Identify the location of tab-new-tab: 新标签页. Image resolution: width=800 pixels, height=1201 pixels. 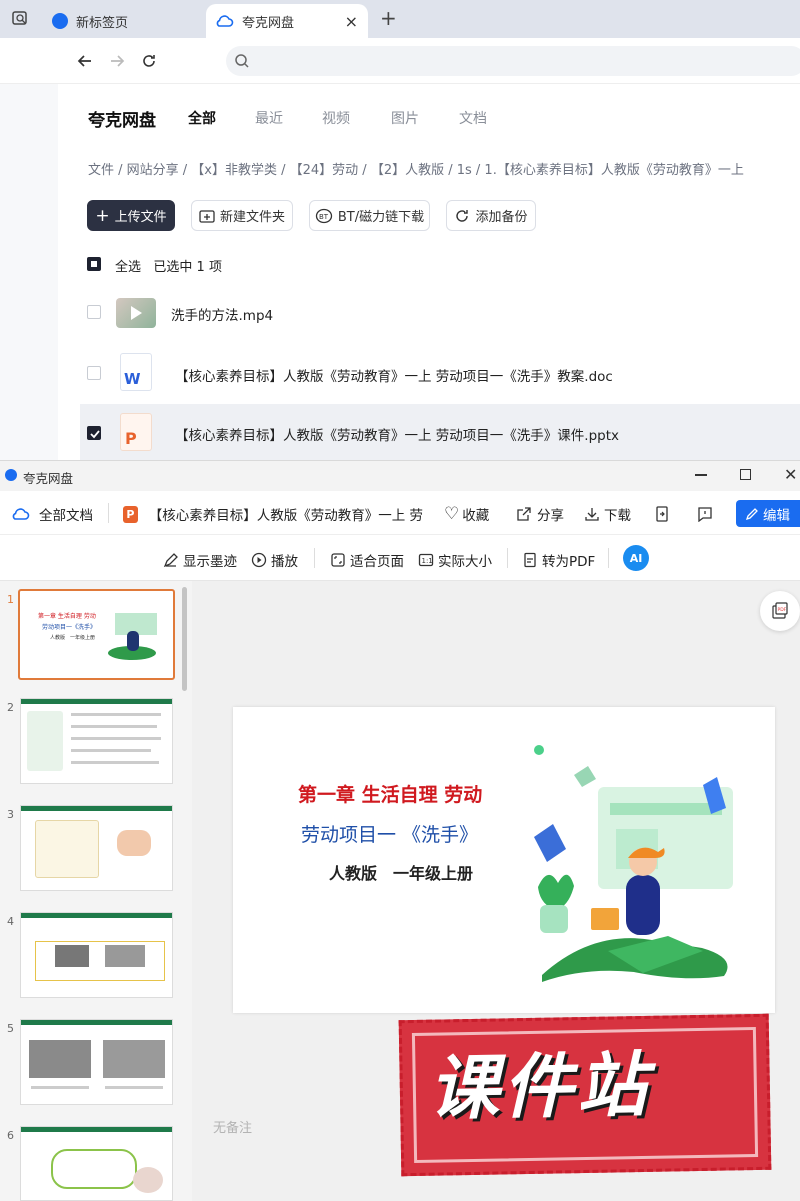
(120, 21).